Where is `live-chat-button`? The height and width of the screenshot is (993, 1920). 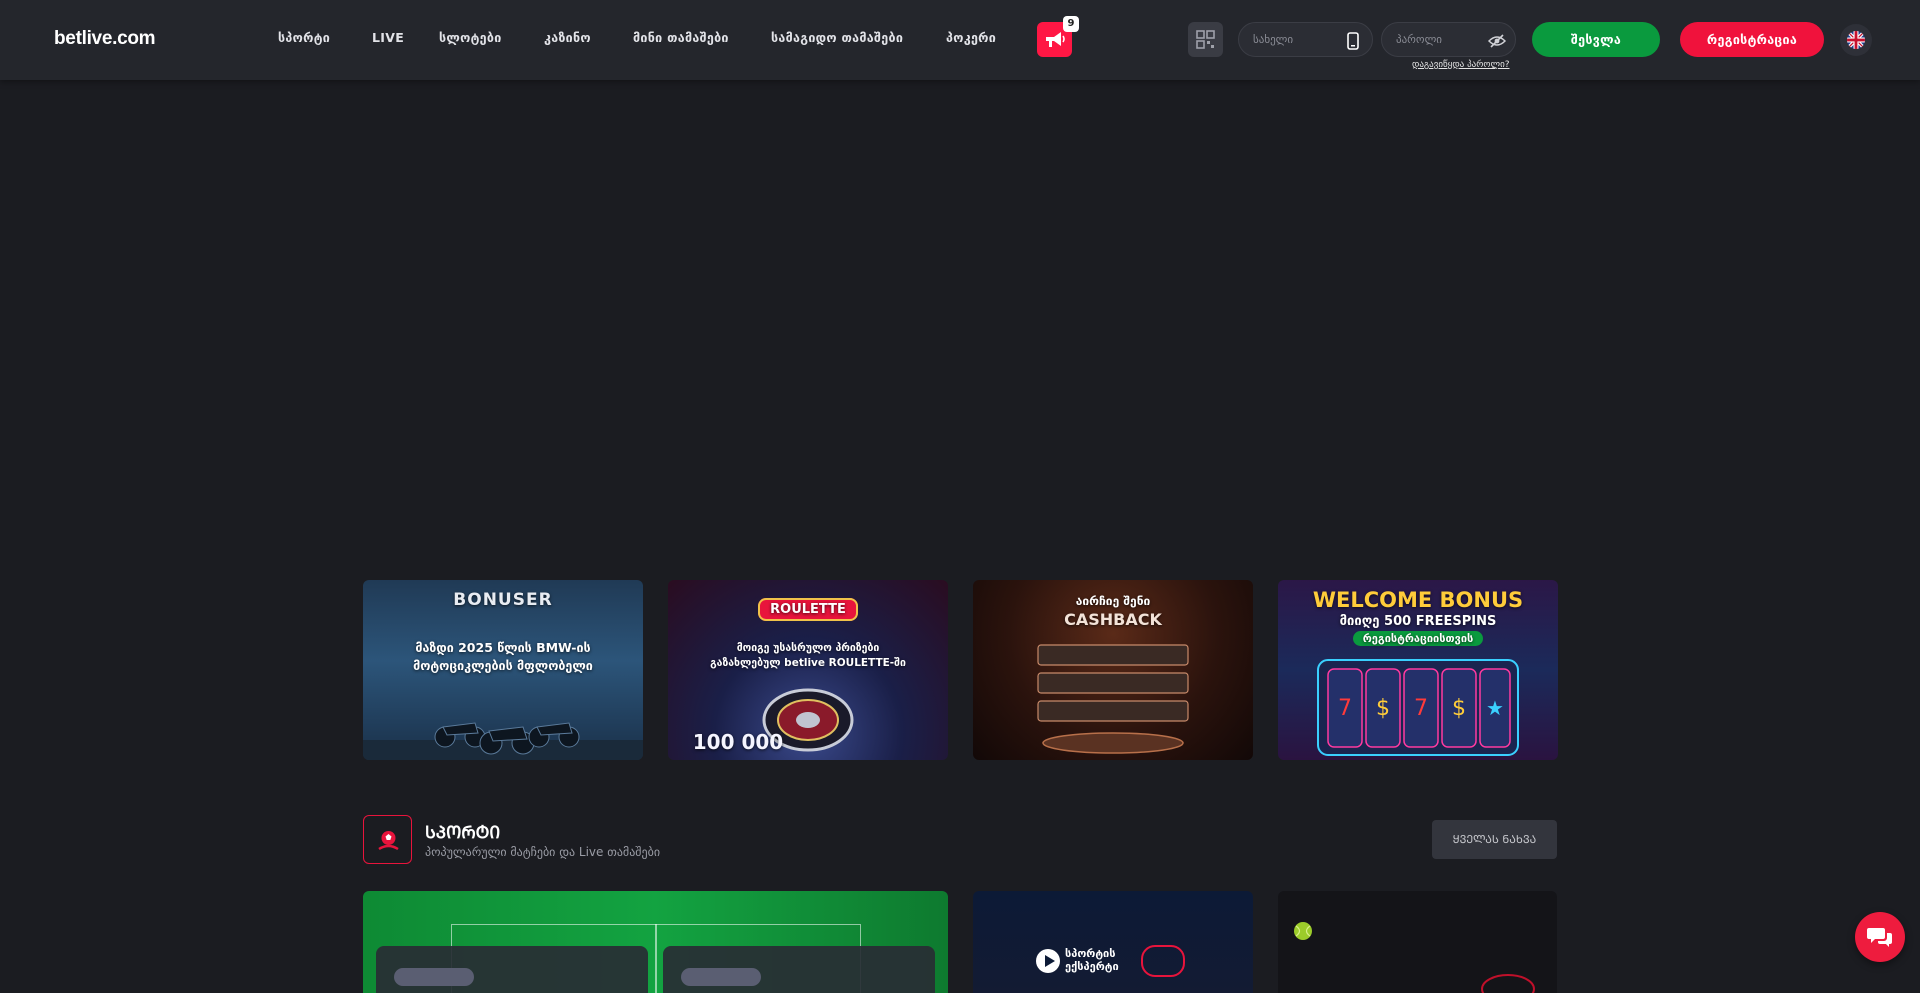 live-chat-button is located at coordinates (1880, 937).